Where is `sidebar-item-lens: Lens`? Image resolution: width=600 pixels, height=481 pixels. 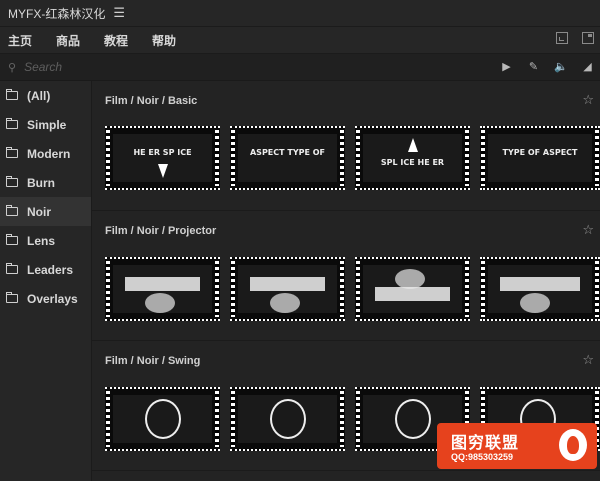
sidebar-item-lens: Lens is located at coordinates (45, 240).